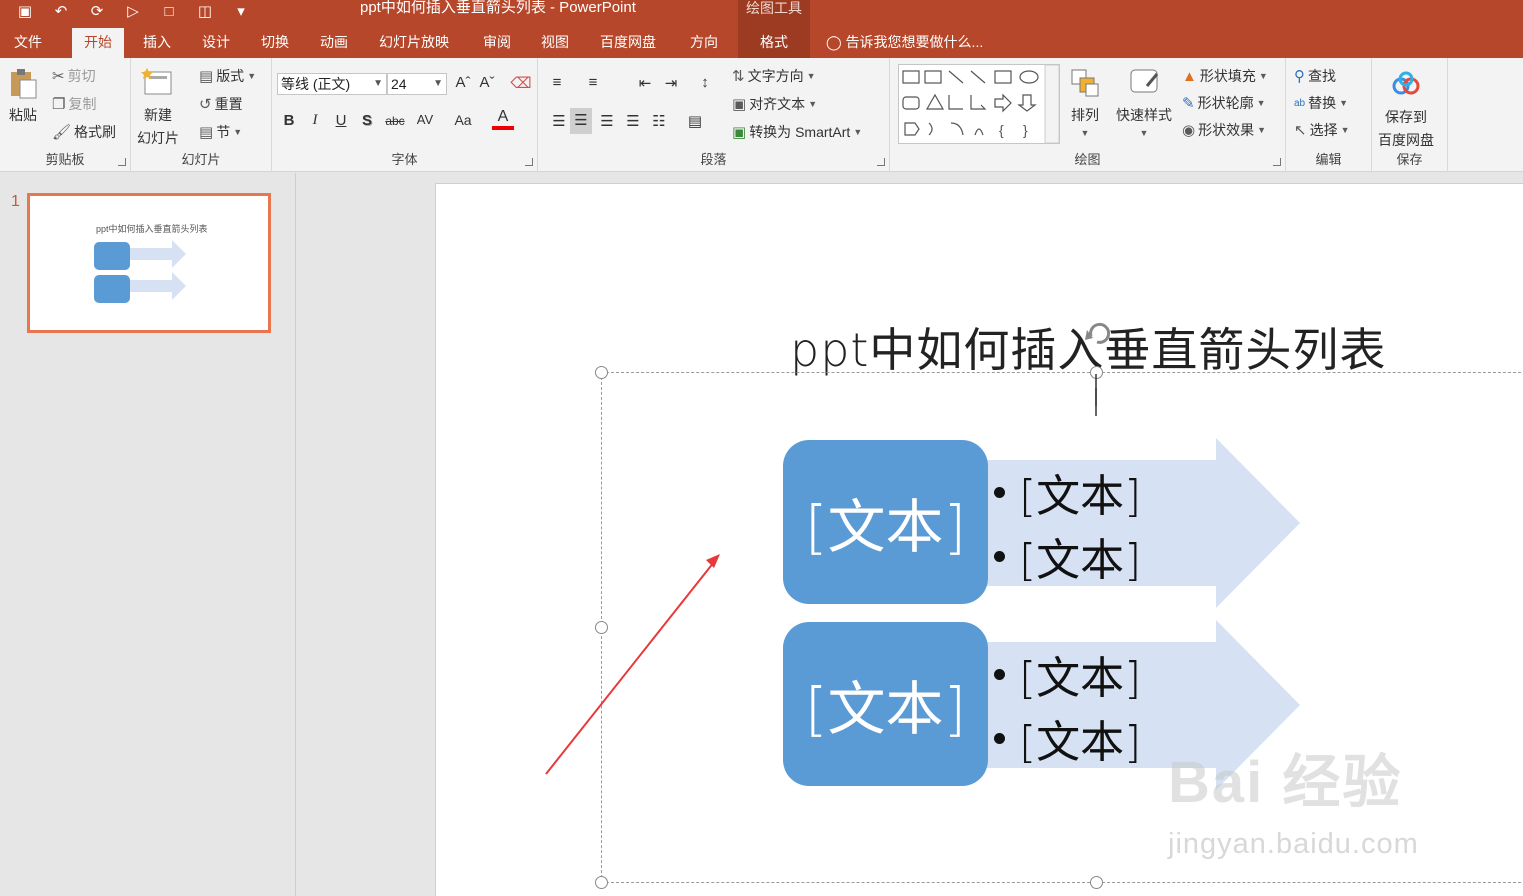  I want to click on arrange-button: 排列 ▼, so click(1085, 102).